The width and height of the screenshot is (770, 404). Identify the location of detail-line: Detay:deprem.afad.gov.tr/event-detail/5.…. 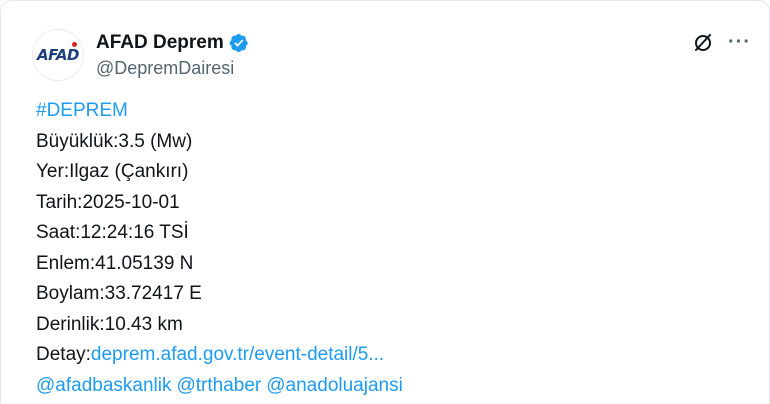
(222, 355).